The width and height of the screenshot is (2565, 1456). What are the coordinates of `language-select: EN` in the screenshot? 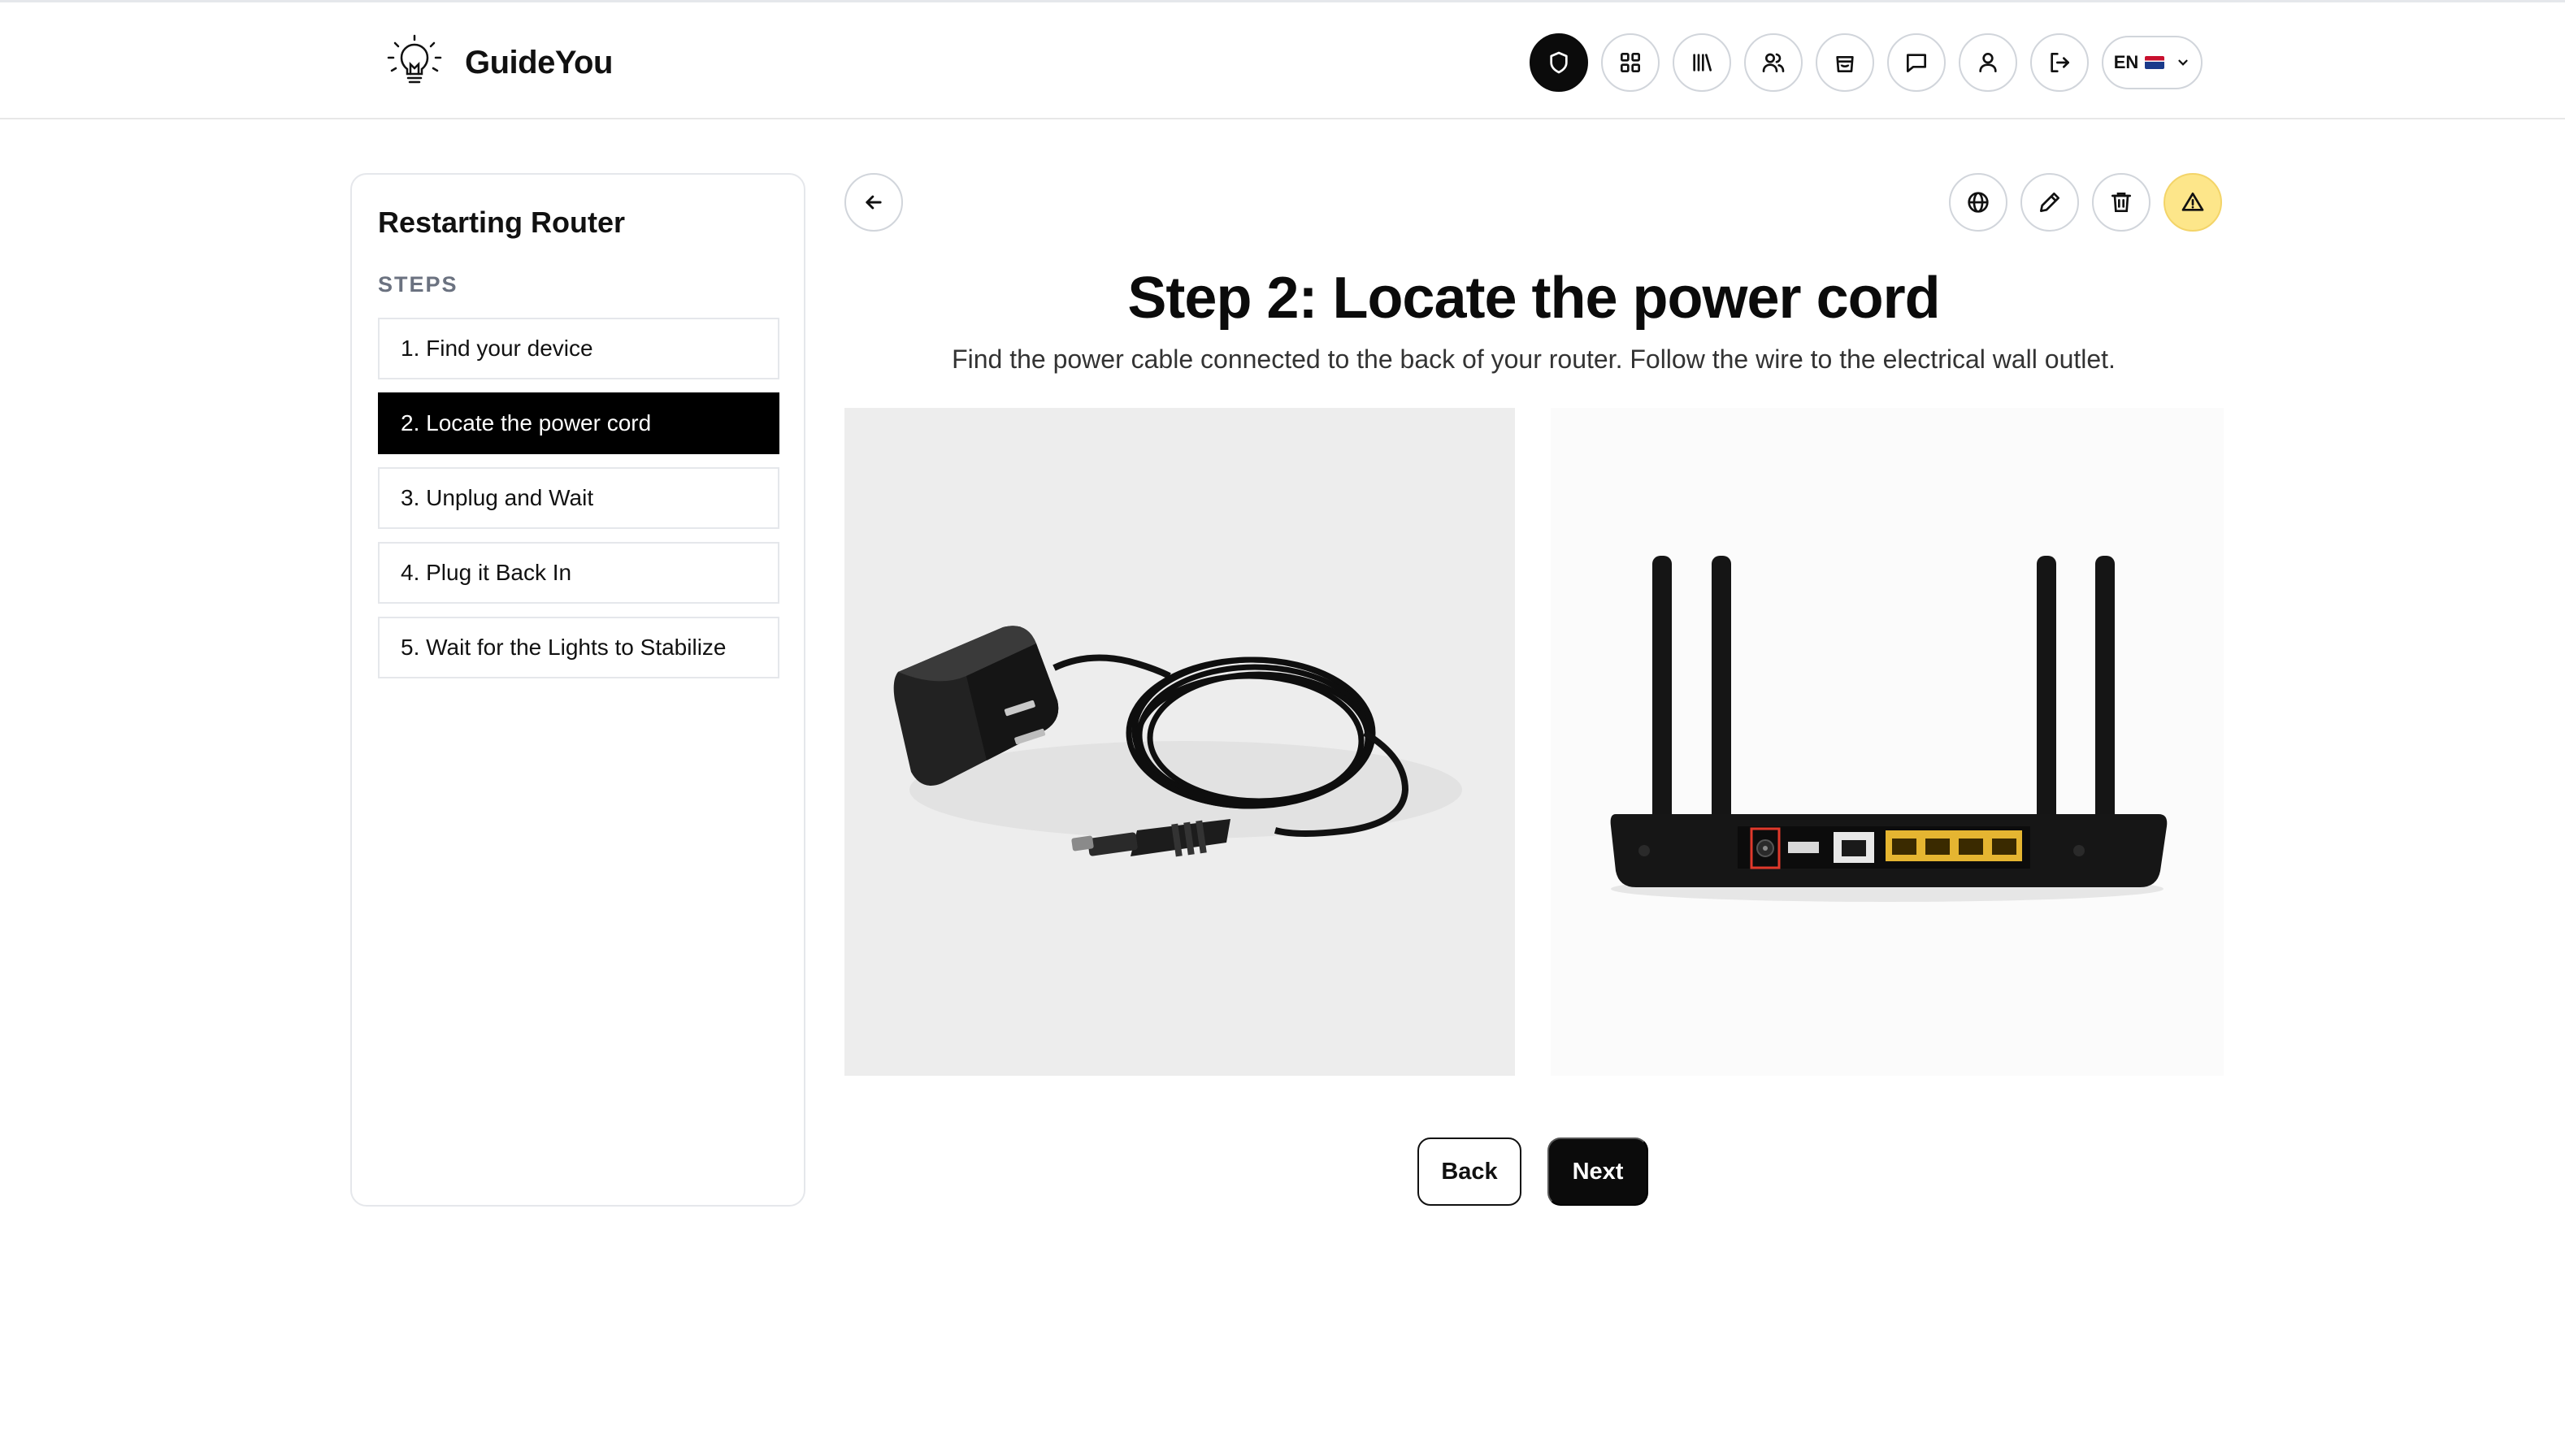 It's located at (2152, 63).